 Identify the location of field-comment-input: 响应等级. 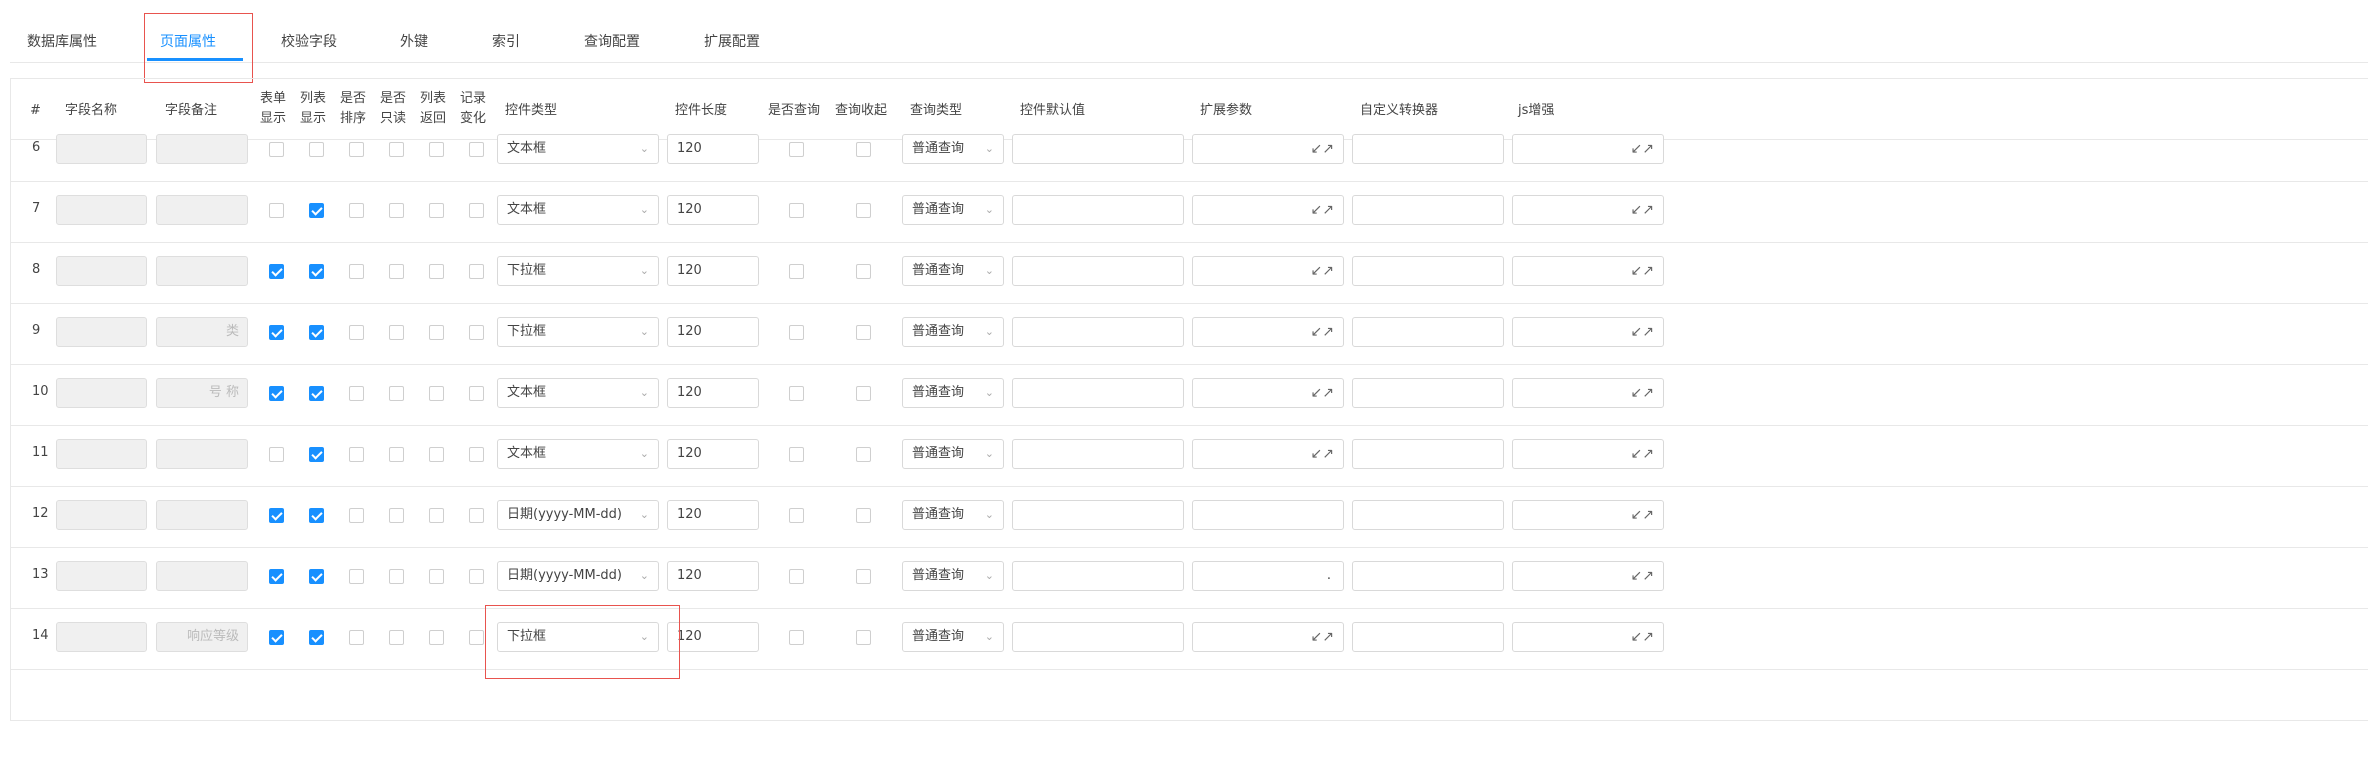
(202, 637).